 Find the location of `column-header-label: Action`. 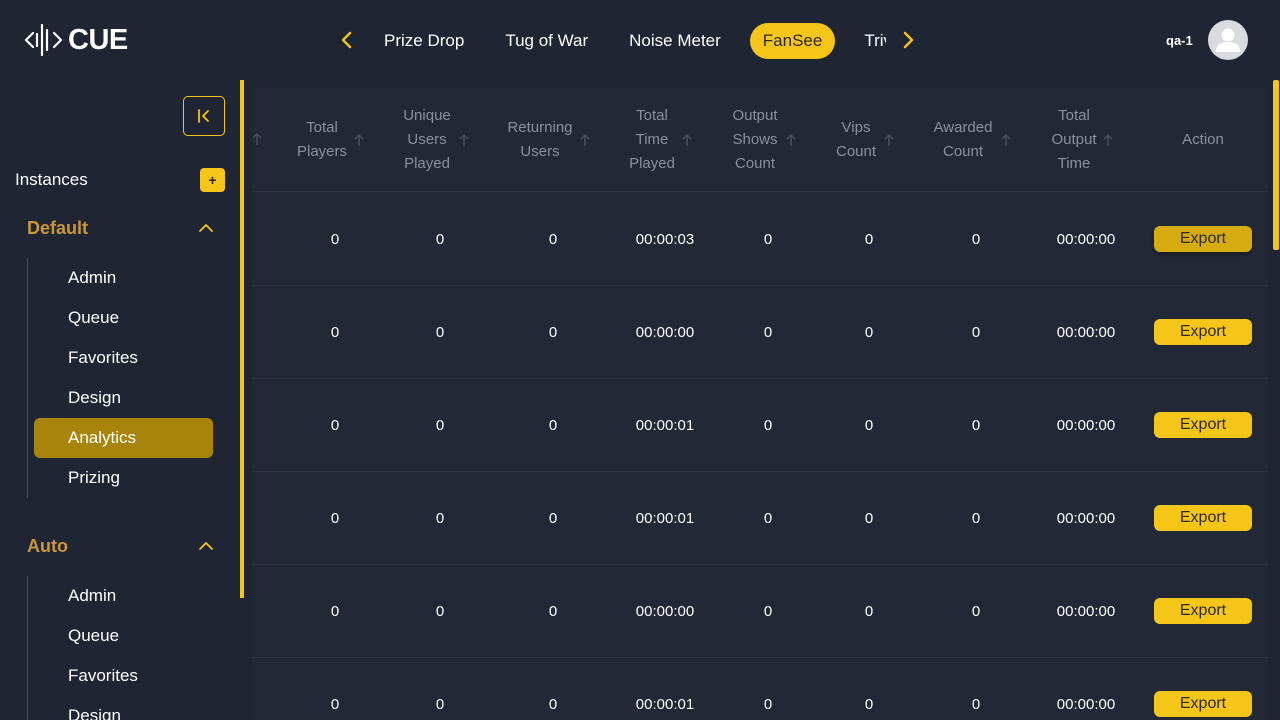

column-header-label: Action is located at coordinates (1203, 139).